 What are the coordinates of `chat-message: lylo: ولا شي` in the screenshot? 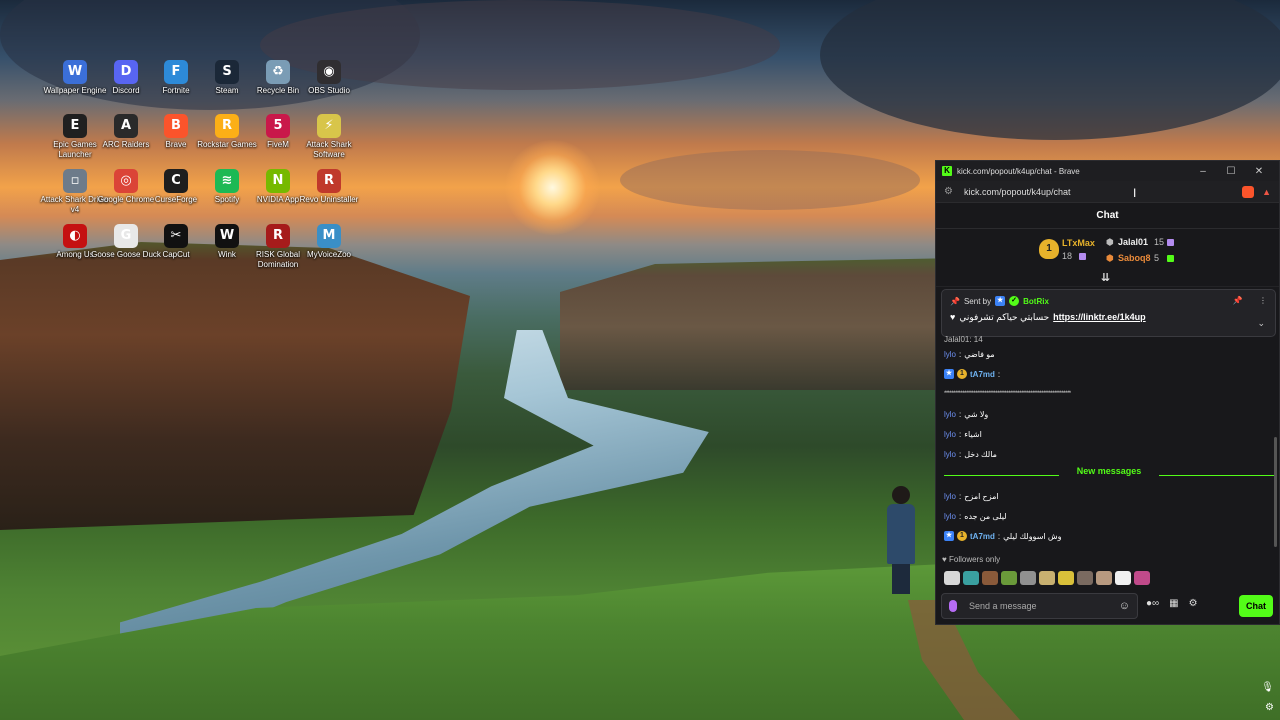 It's located at (1109, 414).